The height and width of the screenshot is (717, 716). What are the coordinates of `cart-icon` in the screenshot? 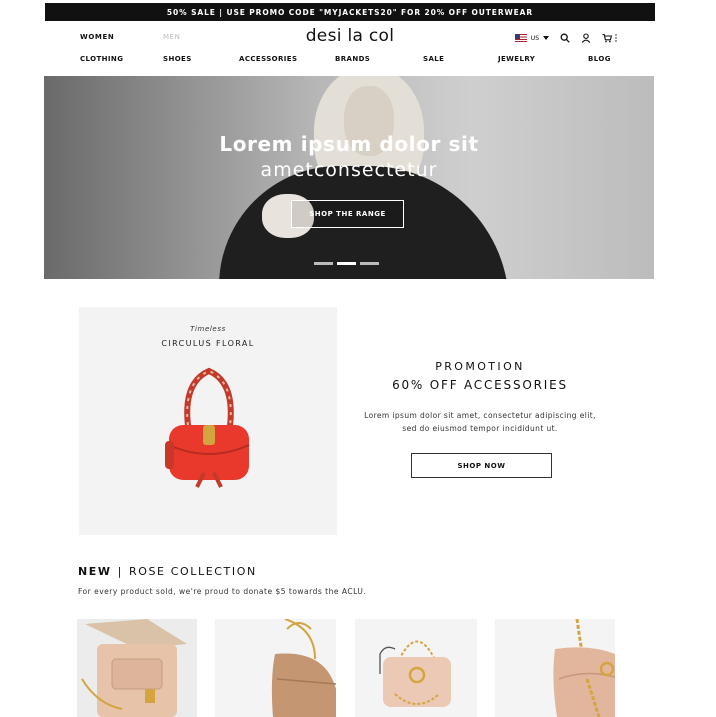 It's located at (607, 38).